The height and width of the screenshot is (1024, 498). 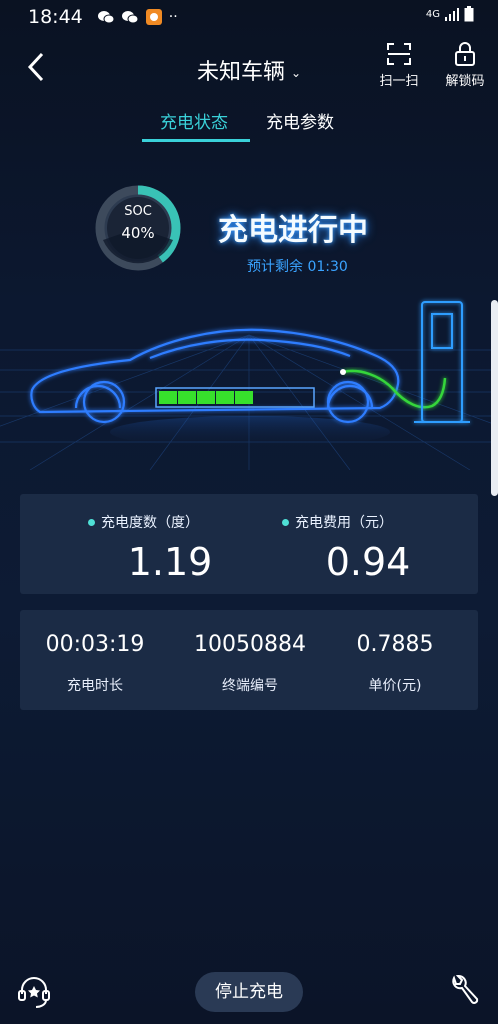 I want to click on signal-icon, so click(x=452, y=14).